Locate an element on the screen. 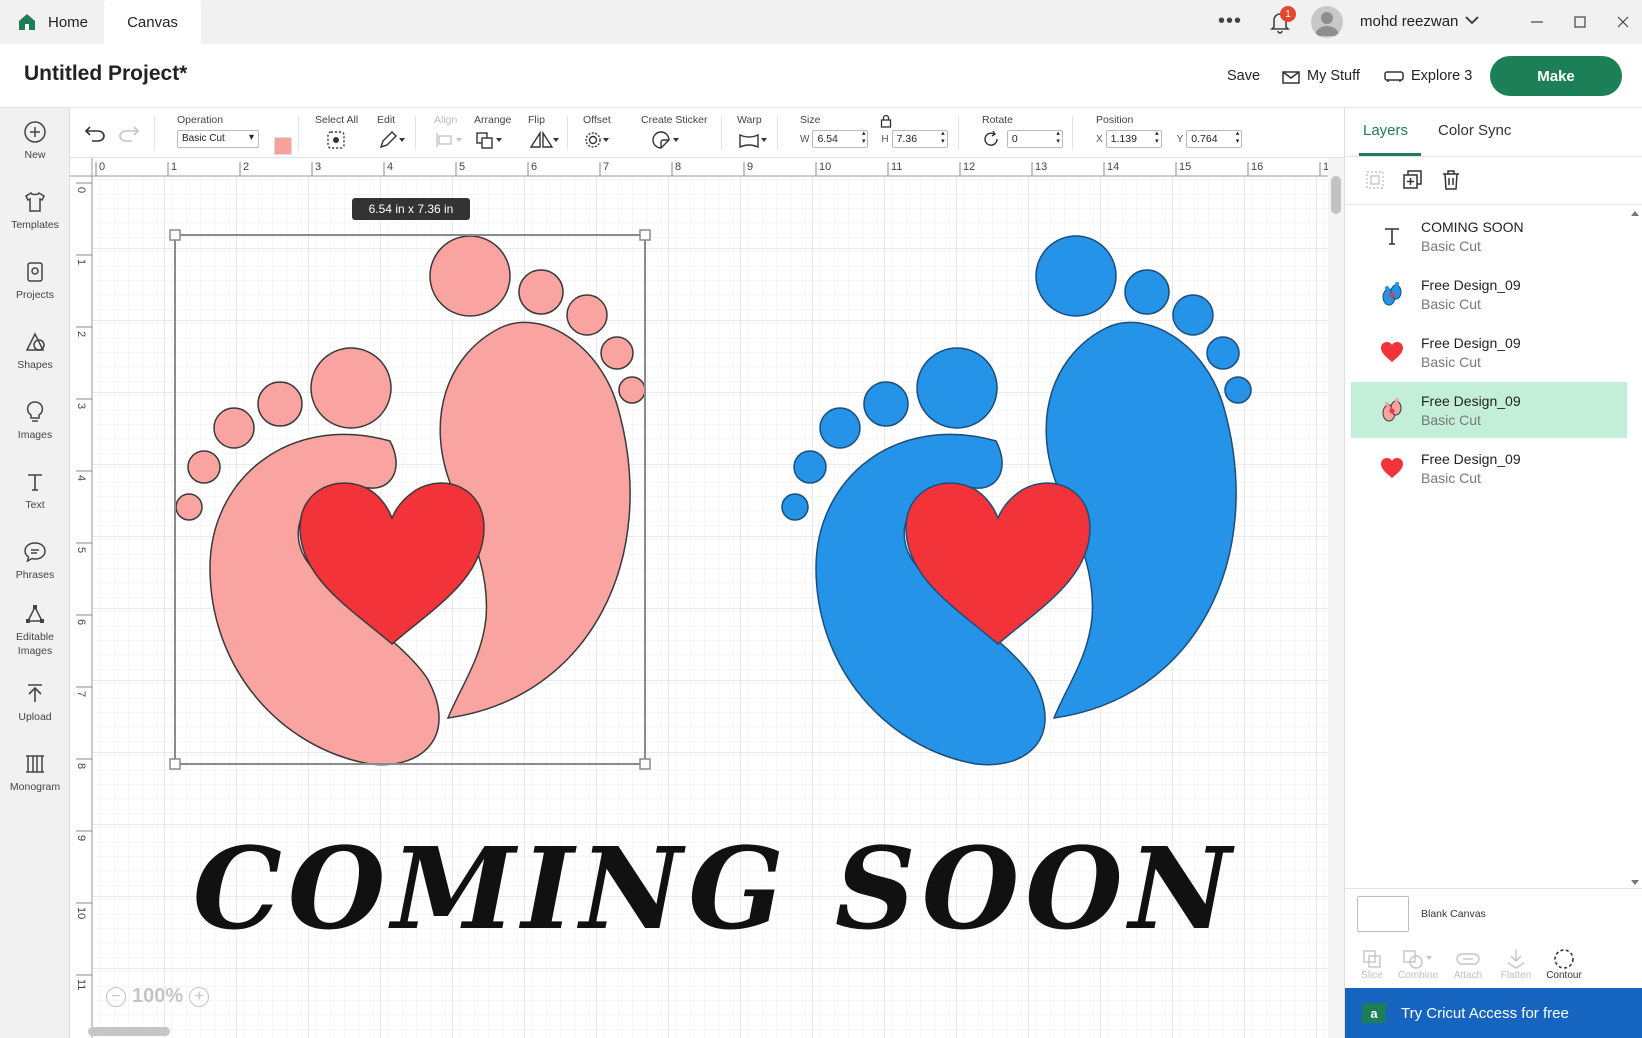 The width and height of the screenshot is (1642, 1038). combine-button: Combine is located at coordinates (1418, 964).